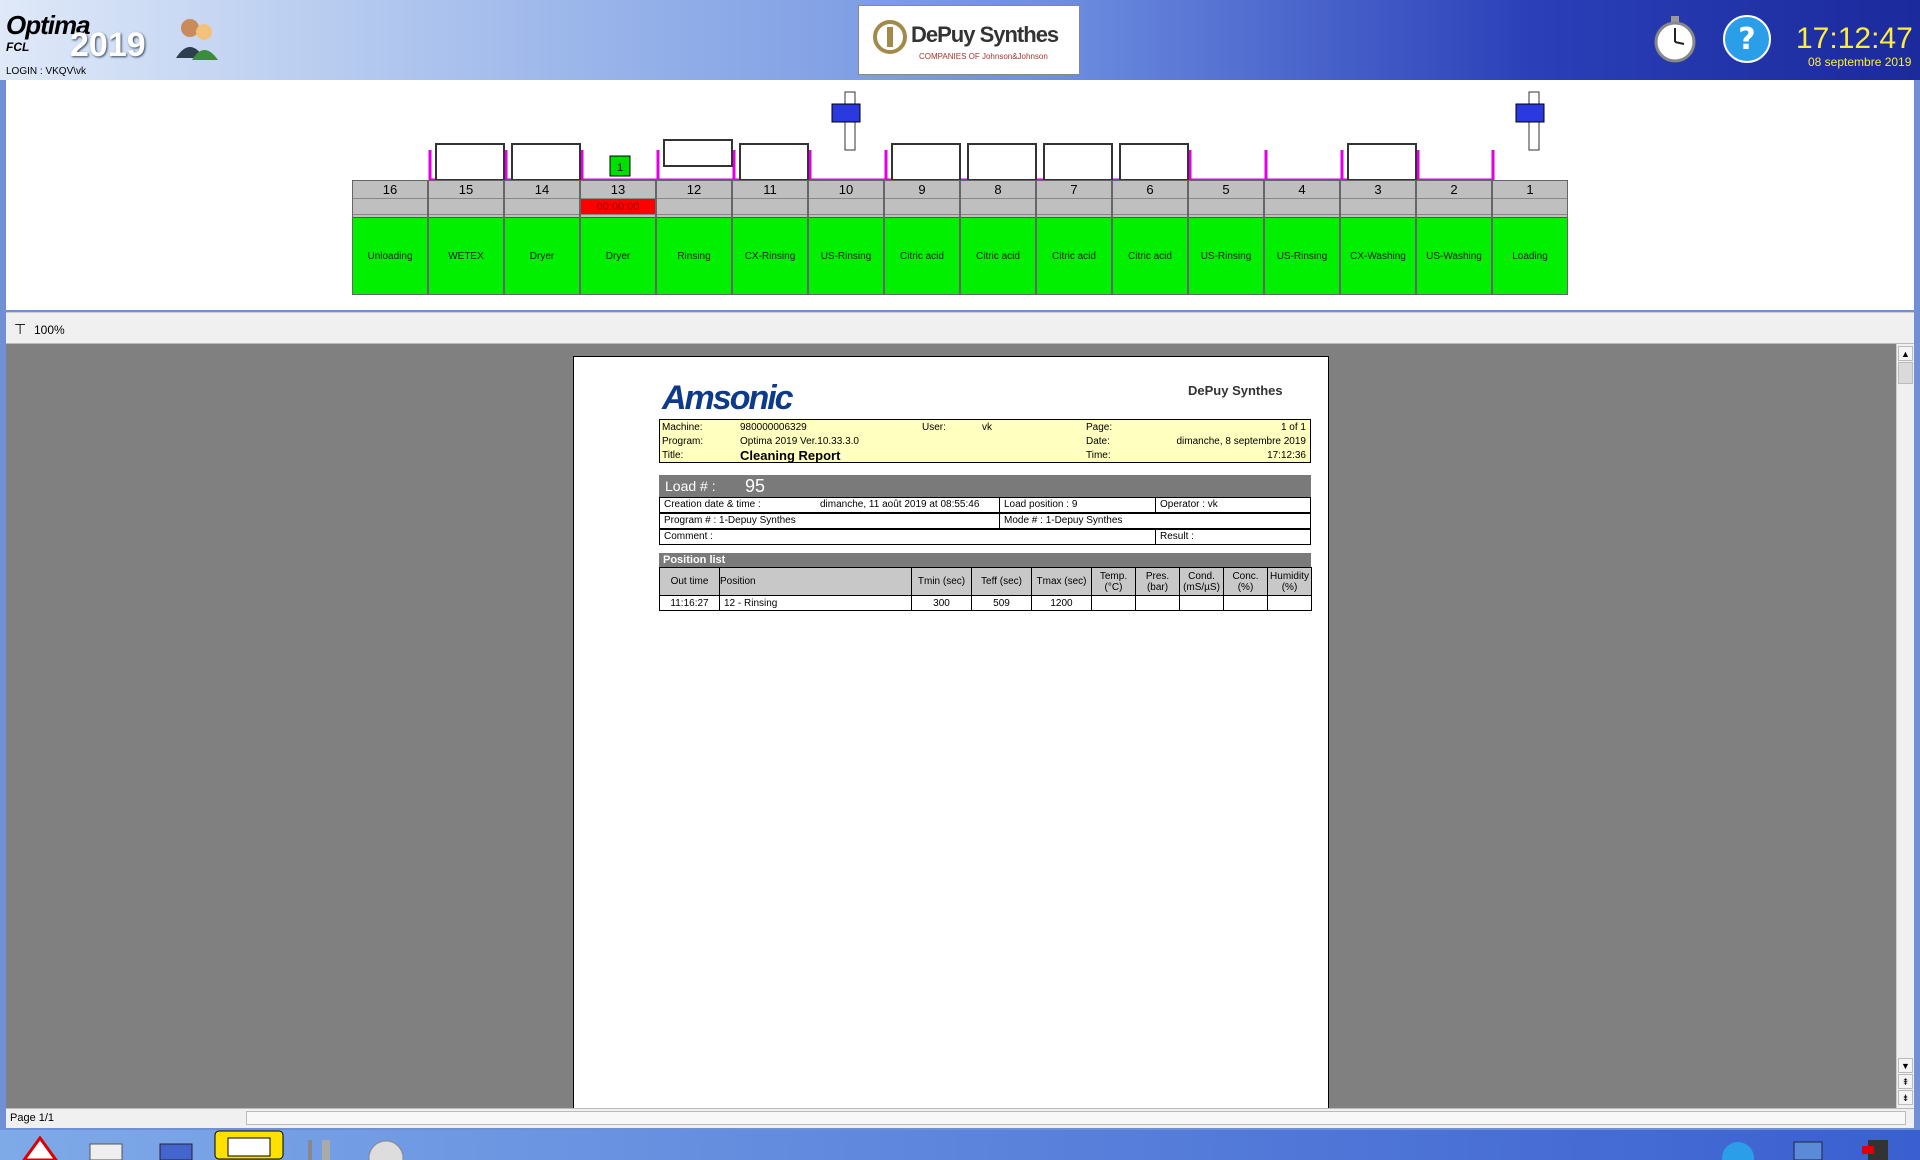  What do you see at coordinates (1074, 190) in the screenshot?
I see `tank-number: 7` at bounding box center [1074, 190].